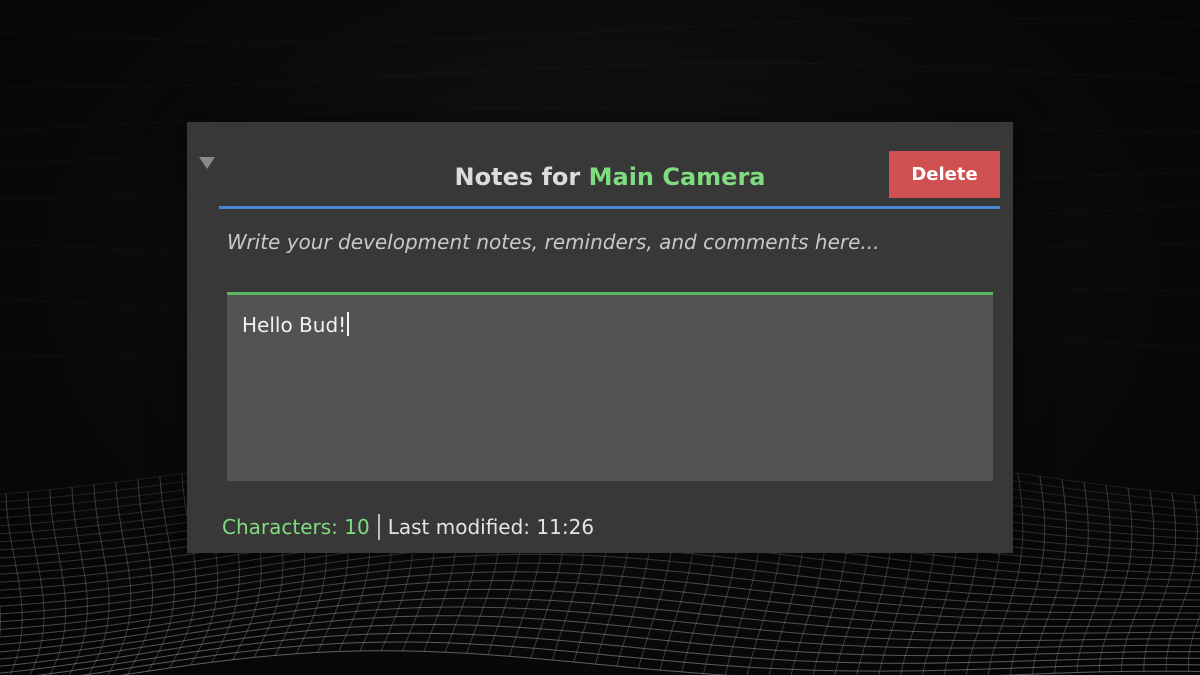  Describe the element at coordinates (521, 177) in the screenshot. I see `title-prefix: Notes for` at that location.